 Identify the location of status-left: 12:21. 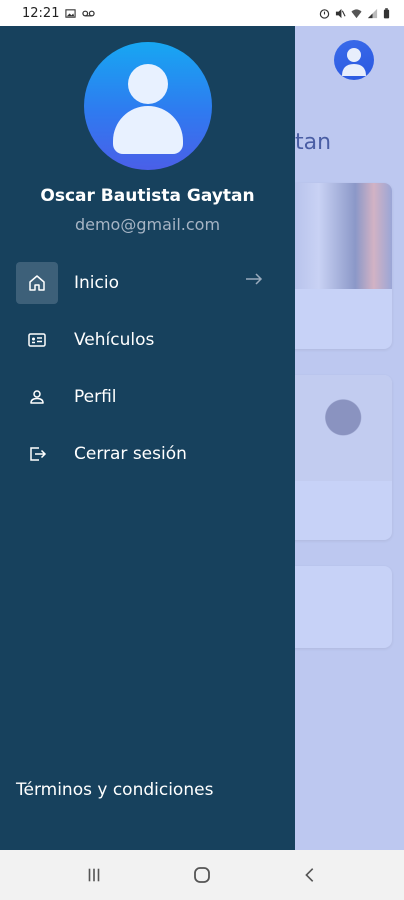
(59, 13).